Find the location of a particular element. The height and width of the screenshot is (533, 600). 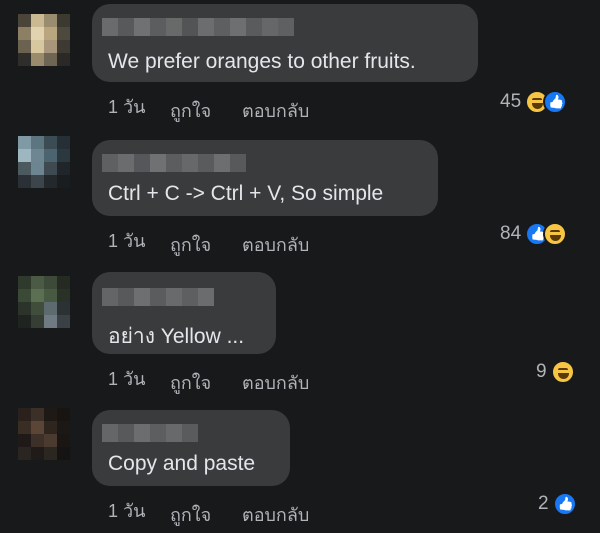

comment-text: We prefer oranges to other fruits. is located at coordinates (262, 61).